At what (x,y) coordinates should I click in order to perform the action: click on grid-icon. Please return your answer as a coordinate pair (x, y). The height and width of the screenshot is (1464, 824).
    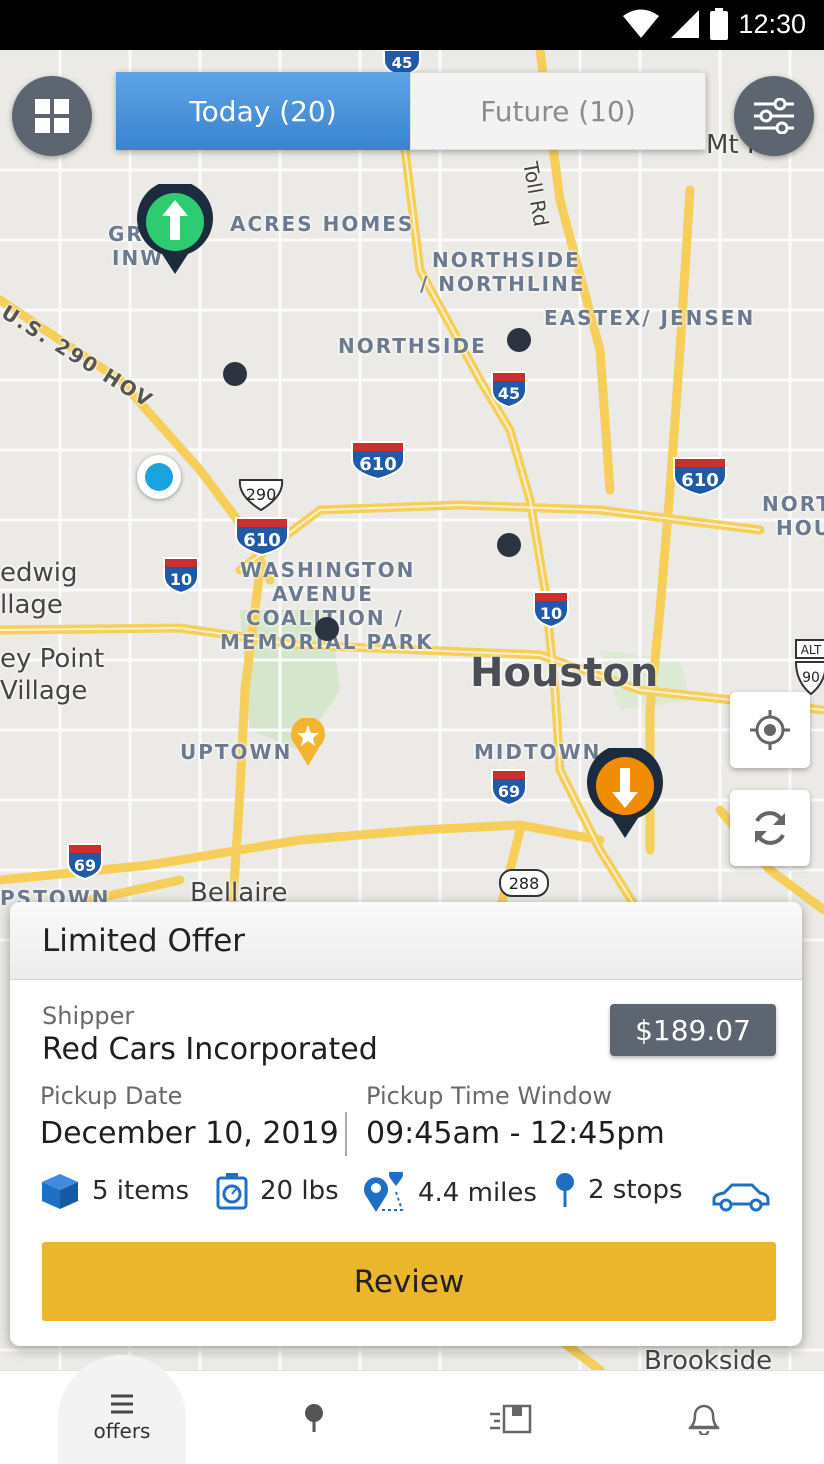
    Looking at the image, I should click on (52, 116).